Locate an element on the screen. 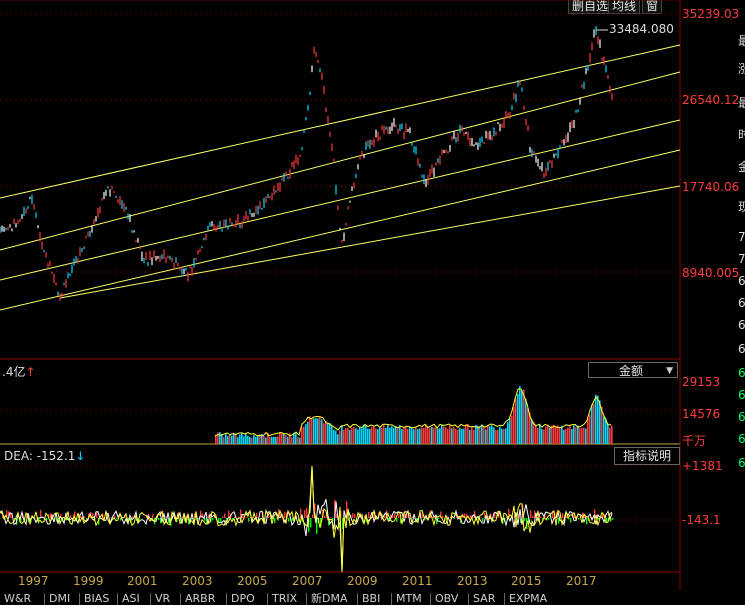 The image size is (745, 605). tab-sar: SAR is located at coordinates (483, 599).